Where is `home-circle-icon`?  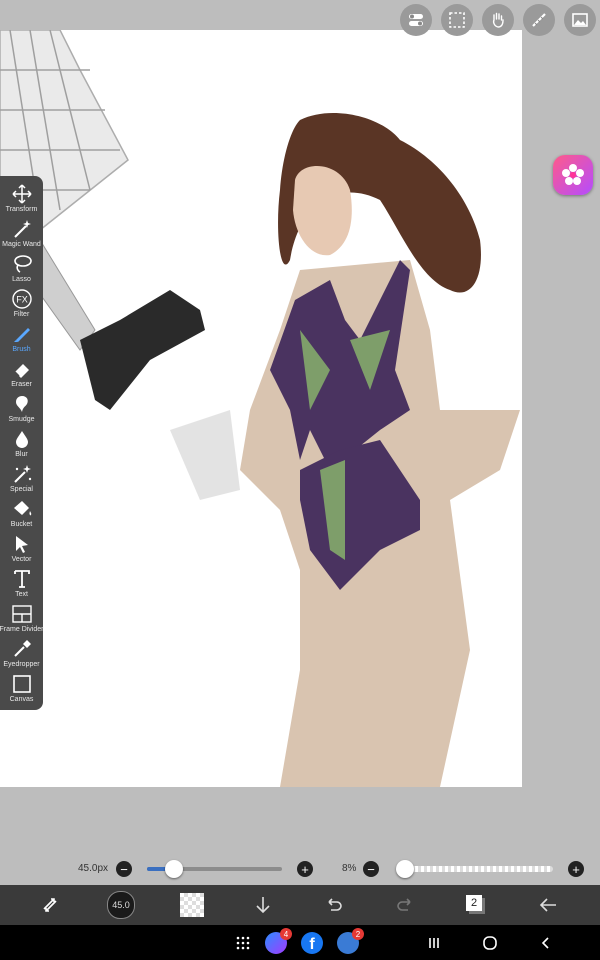
home-circle-icon is located at coordinates (490, 942).